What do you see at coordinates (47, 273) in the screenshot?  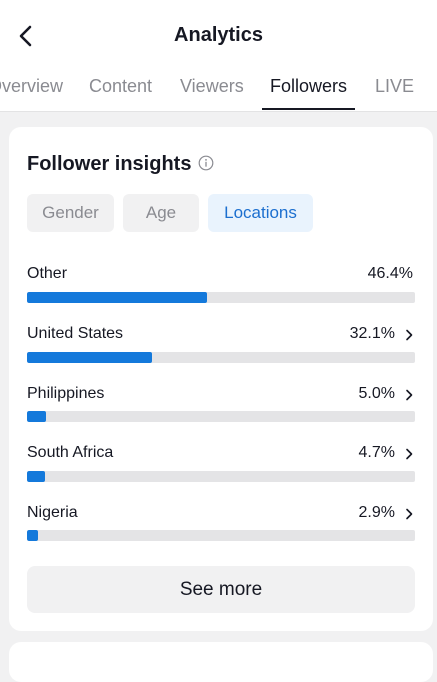 I see `location-name: Other` at bounding box center [47, 273].